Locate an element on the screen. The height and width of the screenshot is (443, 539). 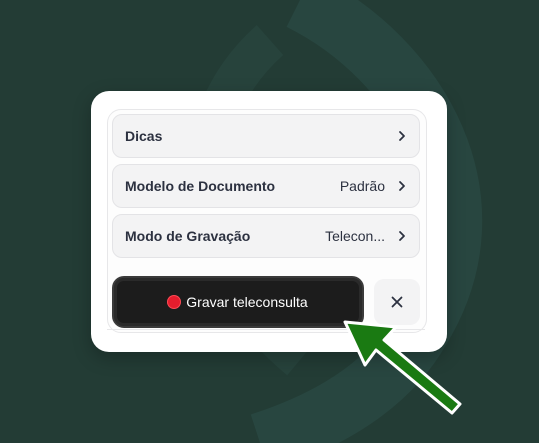
close-icon is located at coordinates (397, 302).